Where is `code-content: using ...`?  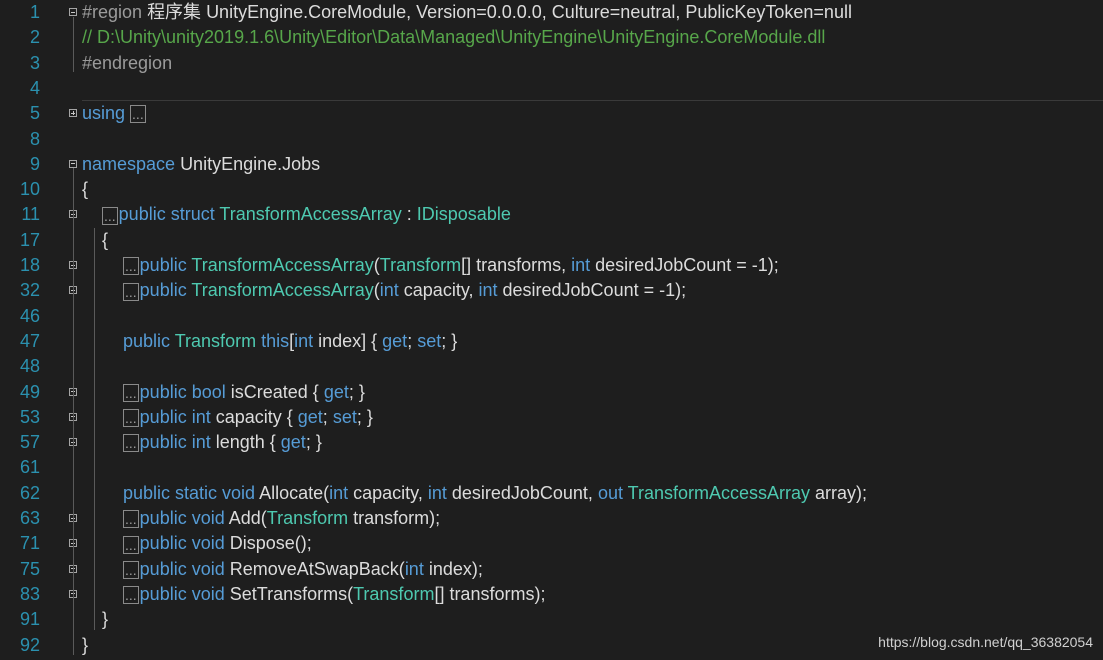 code-content: using ... is located at coordinates (114, 113).